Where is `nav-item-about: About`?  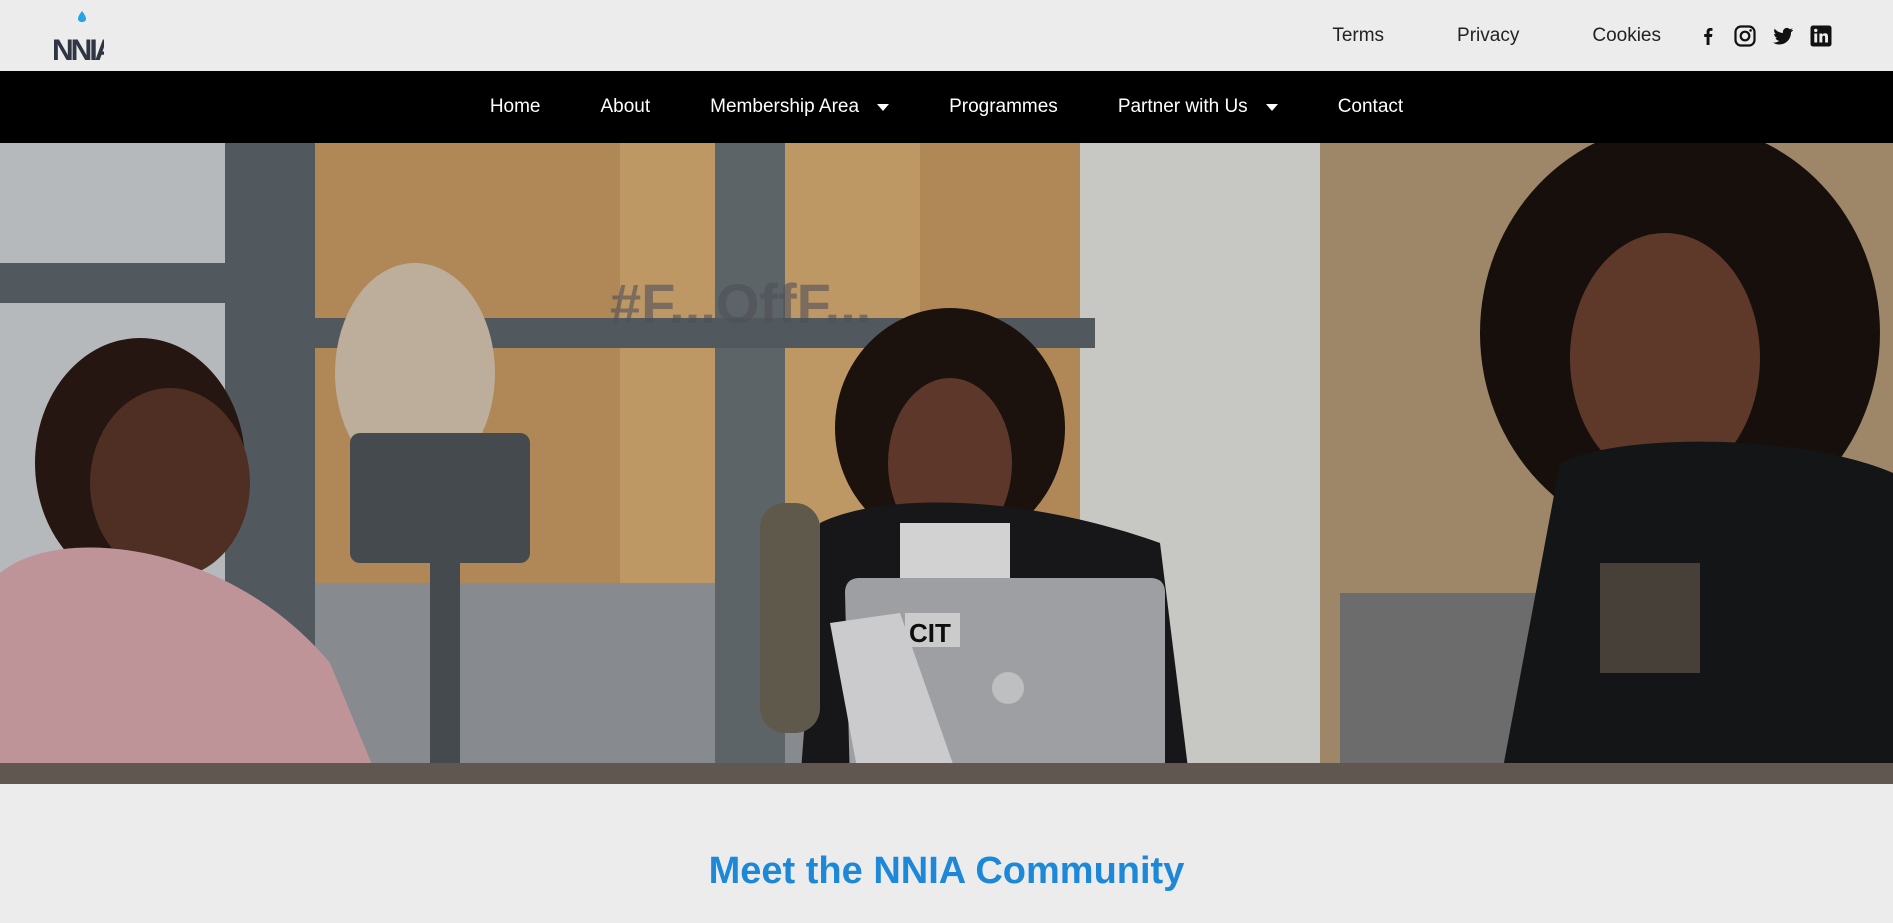 nav-item-about: About is located at coordinates (626, 107).